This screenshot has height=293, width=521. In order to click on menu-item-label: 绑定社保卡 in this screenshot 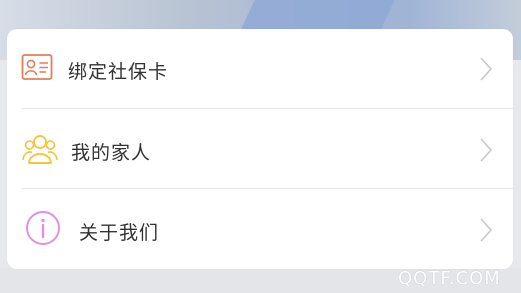, I will do `click(118, 72)`.